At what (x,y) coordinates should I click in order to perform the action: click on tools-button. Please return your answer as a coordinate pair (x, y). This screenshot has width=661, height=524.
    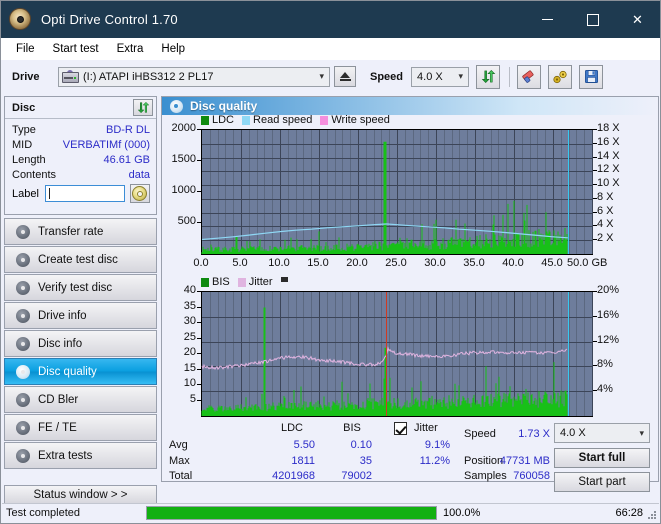
    Looking at the image, I should click on (560, 76).